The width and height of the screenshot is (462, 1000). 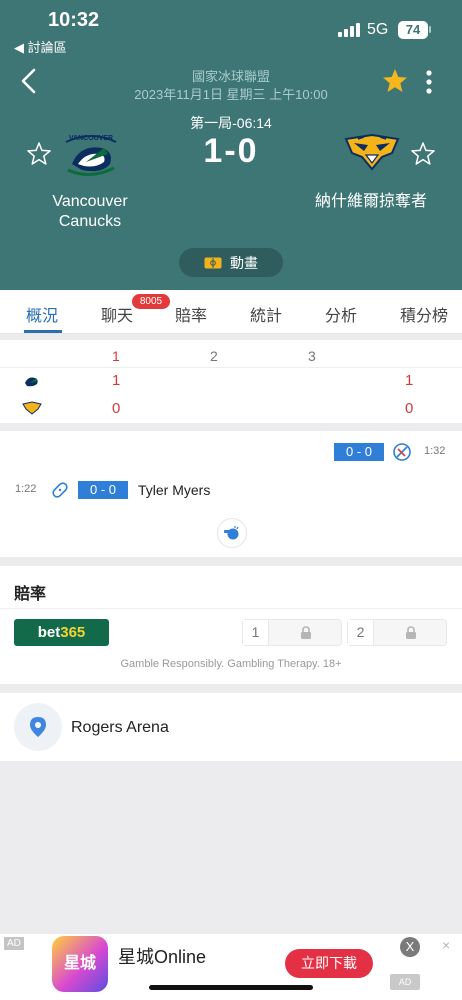 I want to click on canucks-logo: VANCOUVER, so click(x=91, y=152).